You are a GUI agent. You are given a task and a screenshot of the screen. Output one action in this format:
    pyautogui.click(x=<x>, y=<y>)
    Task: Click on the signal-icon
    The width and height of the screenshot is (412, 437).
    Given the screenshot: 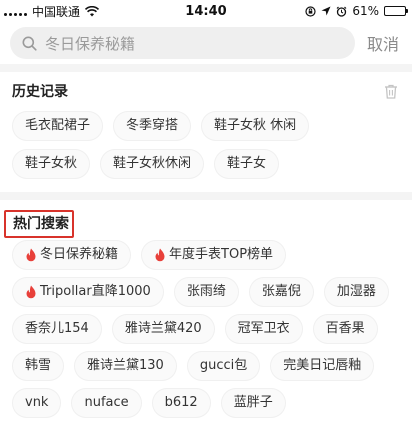 What is the action you would take?
    pyautogui.click(x=15, y=11)
    